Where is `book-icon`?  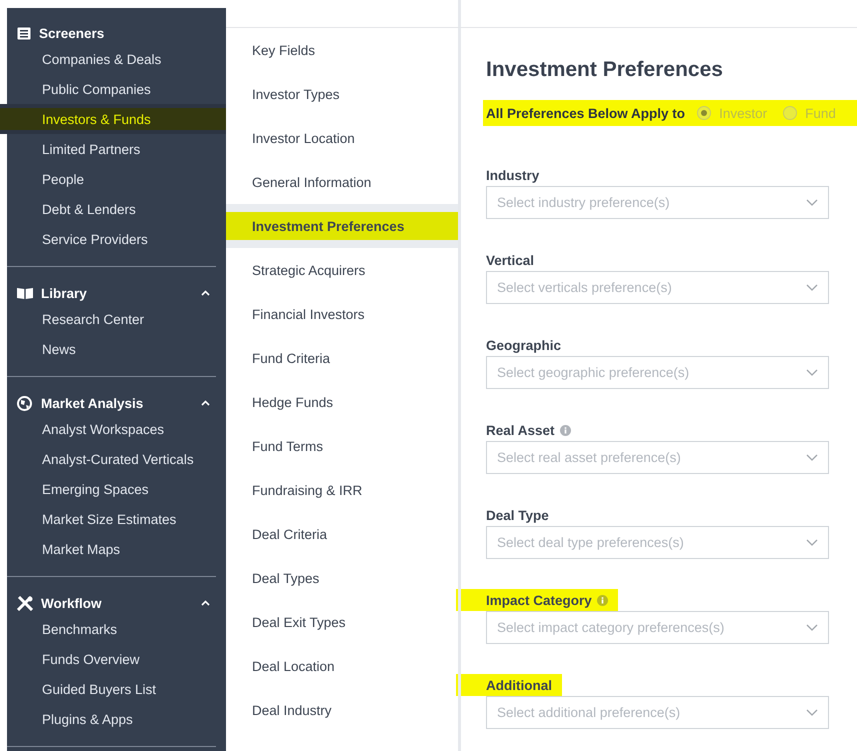 book-icon is located at coordinates (25, 293).